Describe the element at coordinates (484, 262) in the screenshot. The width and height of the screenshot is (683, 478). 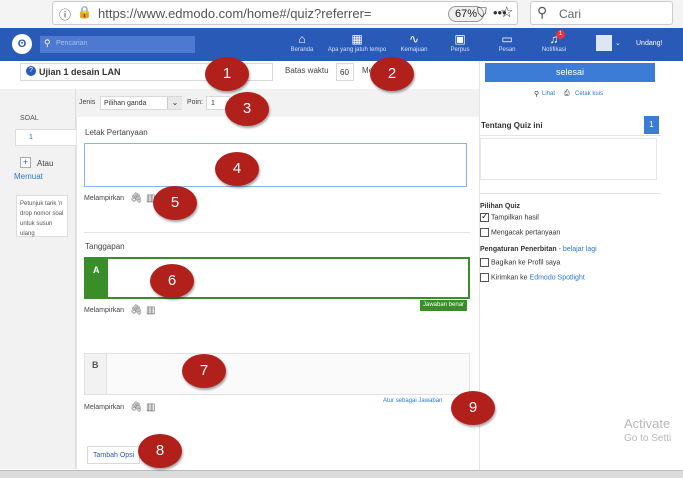
I see `share-profile-checkbox` at that location.